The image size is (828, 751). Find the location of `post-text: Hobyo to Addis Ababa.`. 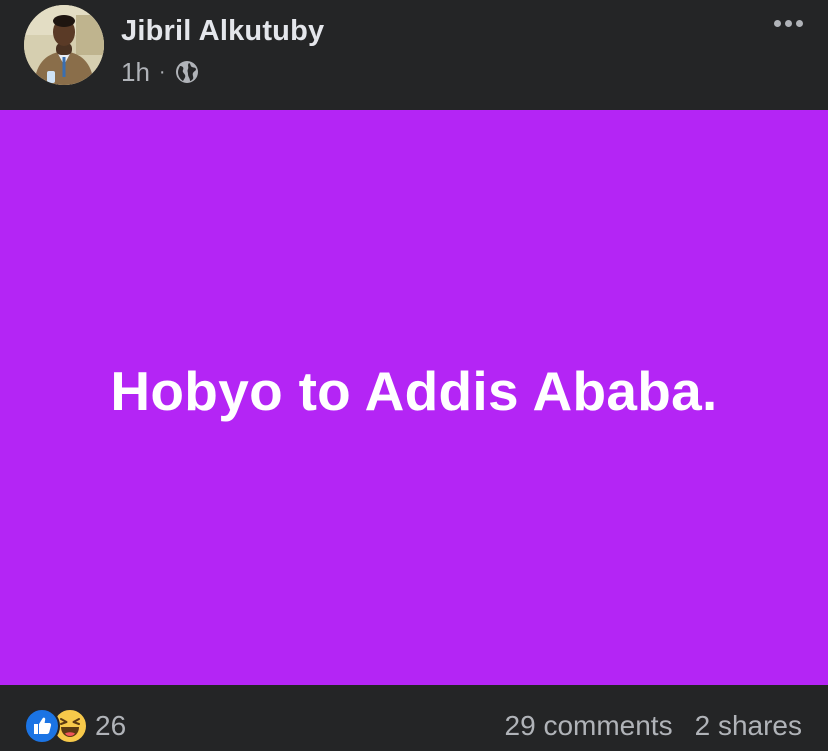

post-text: Hobyo to Addis Ababa. is located at coordinates (414, 391).